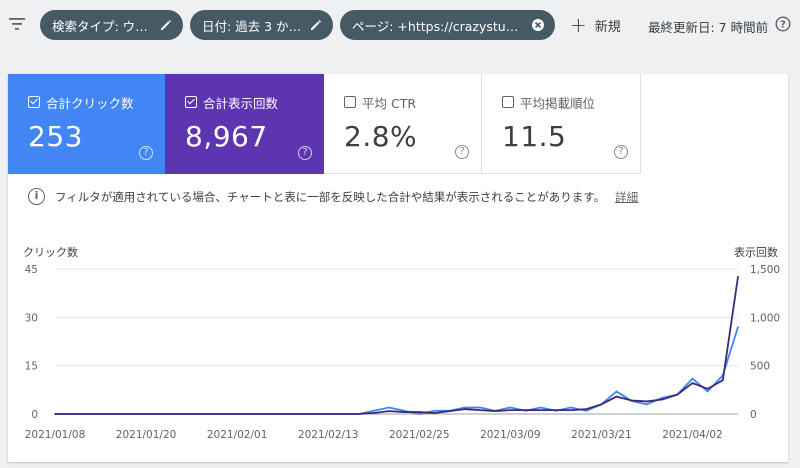 Image resolution: width=800 pixels, height=468 pixels. Describe the element at coordinates (241, 103) in the screenshot. I see `metric-label: 合計表示回数` at that location.